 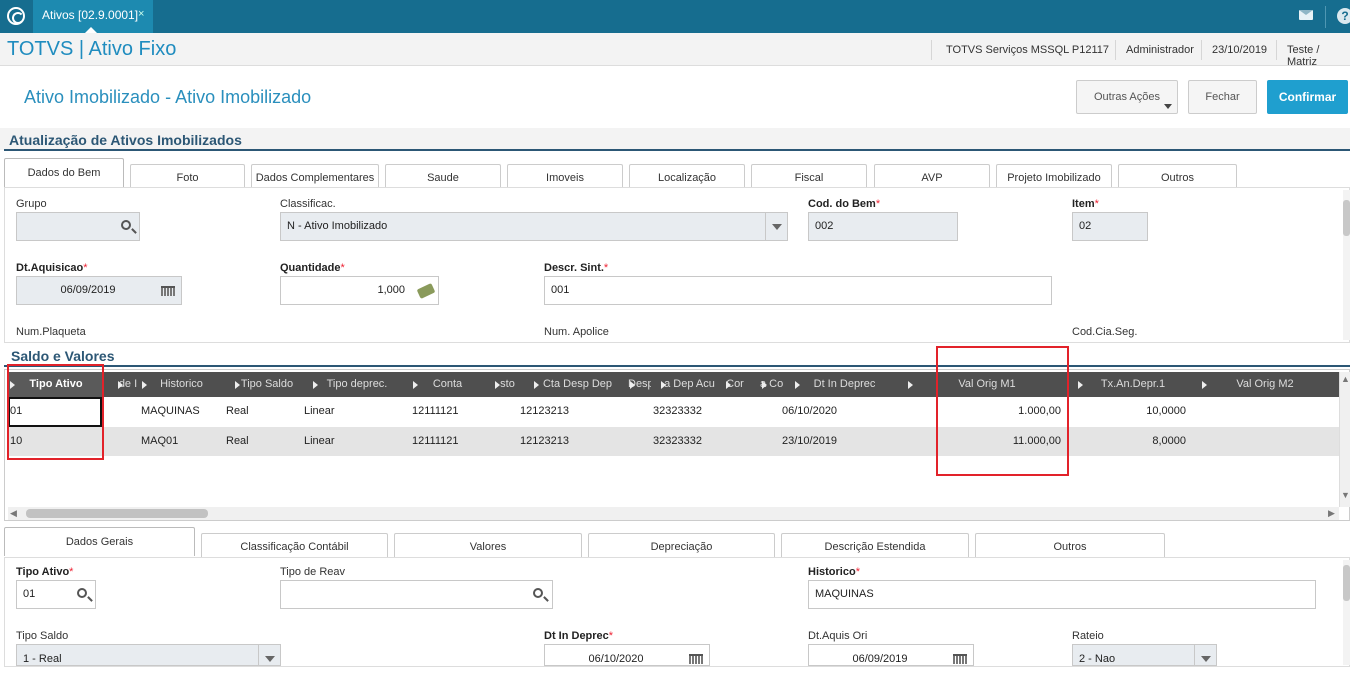 What do you see at coordinates (1088, 636) in the screenshot?
I see `rateio-label: Rateio` at bounding box center [1088, 636].